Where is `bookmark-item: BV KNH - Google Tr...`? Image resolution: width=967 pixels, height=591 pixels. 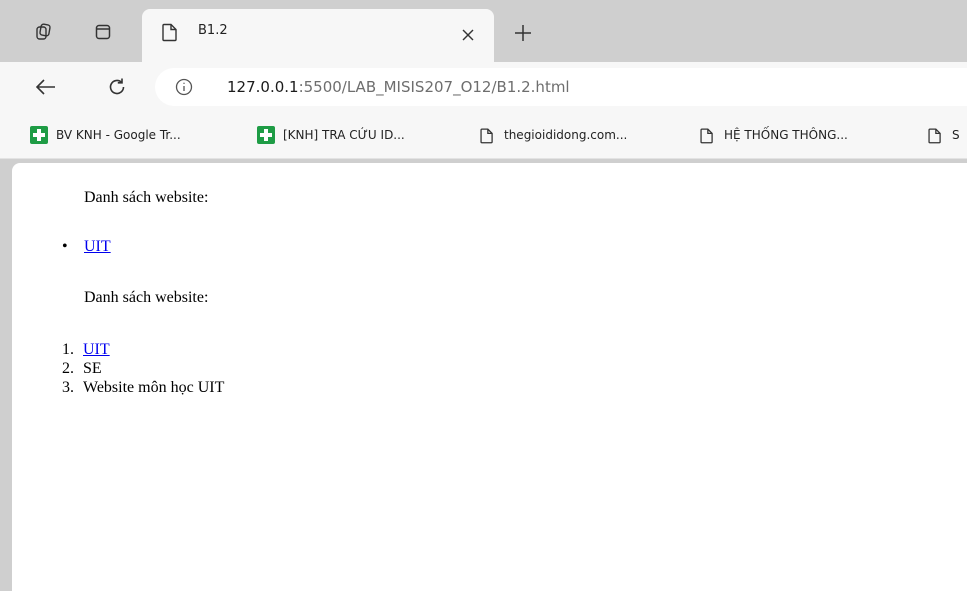 bookmark-item: BV KNH - Google Tr... is located at coordinates (105, 135).